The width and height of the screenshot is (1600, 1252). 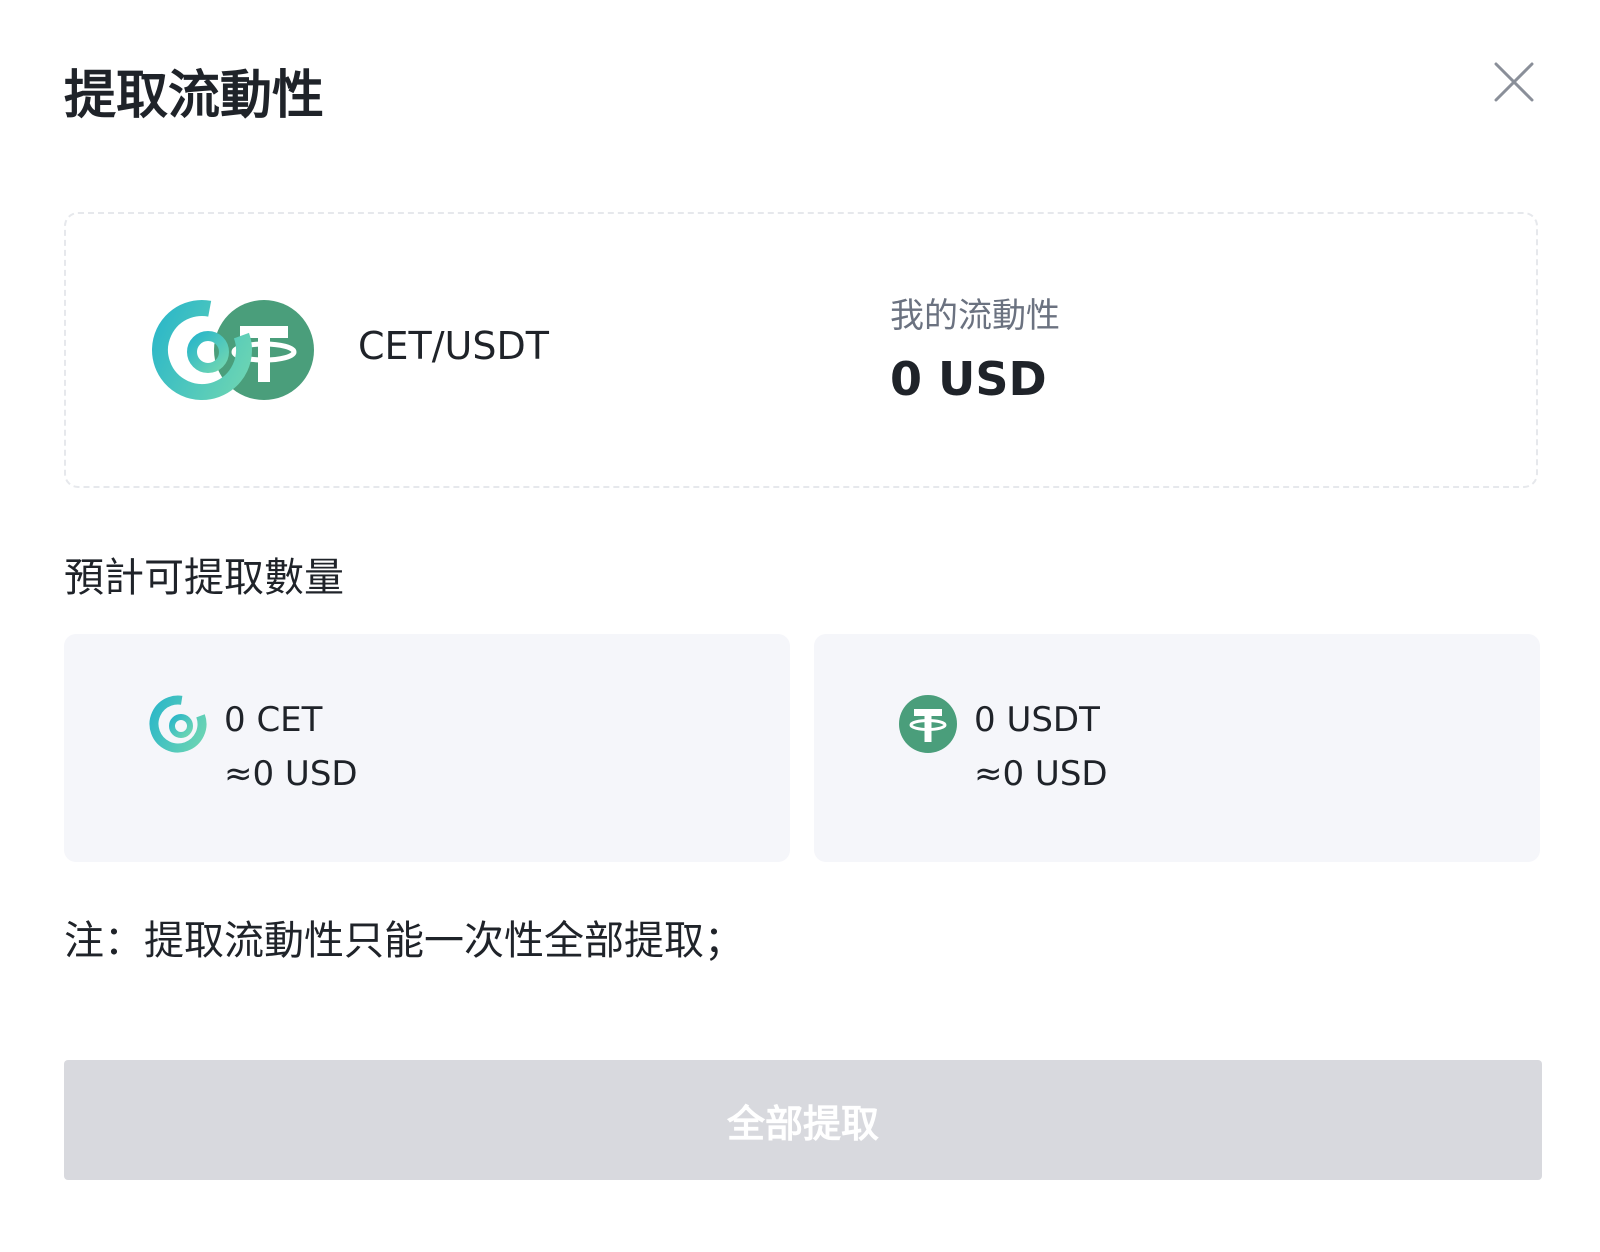 What do you see at coordinates (803, 1120) in the screenshot?
I see `withdraw-all-button: 全部提取` at bounding box center [803, 1120].